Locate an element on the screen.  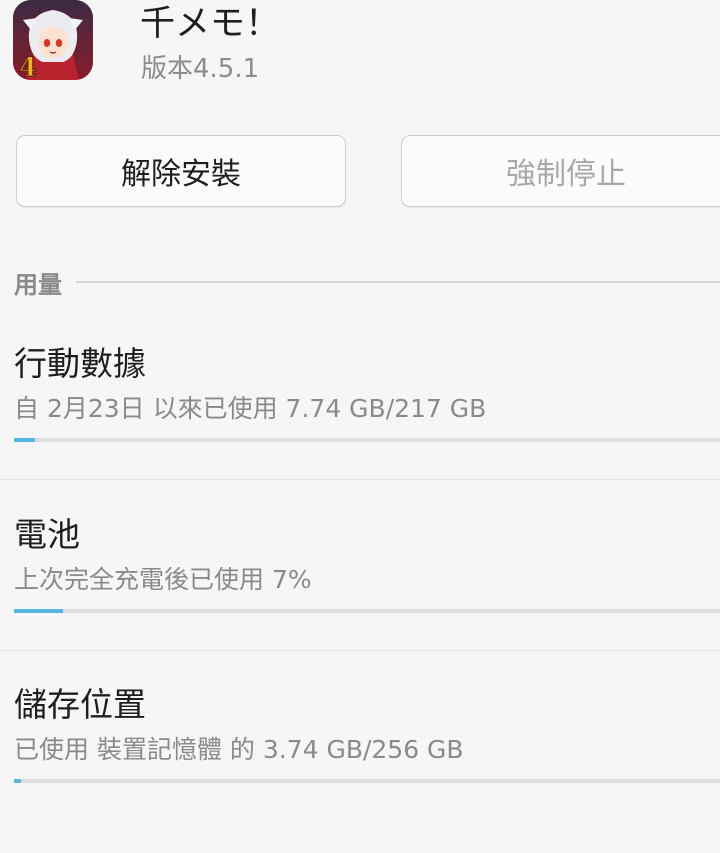
section-divider is located at coordinates (398, 282).